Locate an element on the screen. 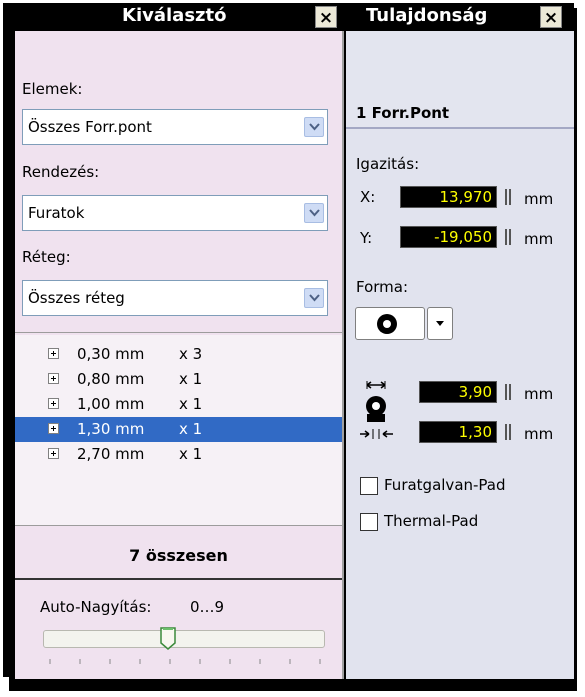 The image size is (585, 697). y-coordinate-field: -19,050 is located at coordinates (448, 237).